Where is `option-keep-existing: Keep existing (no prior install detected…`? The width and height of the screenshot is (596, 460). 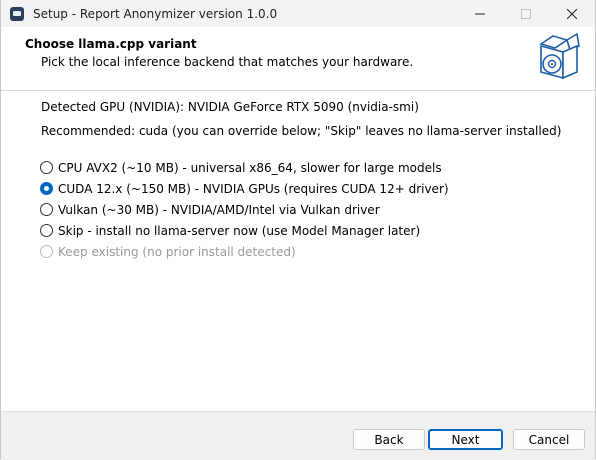
option-keep-existing: Keep existing (no prior install detected… is located at coordinates (244, 251).